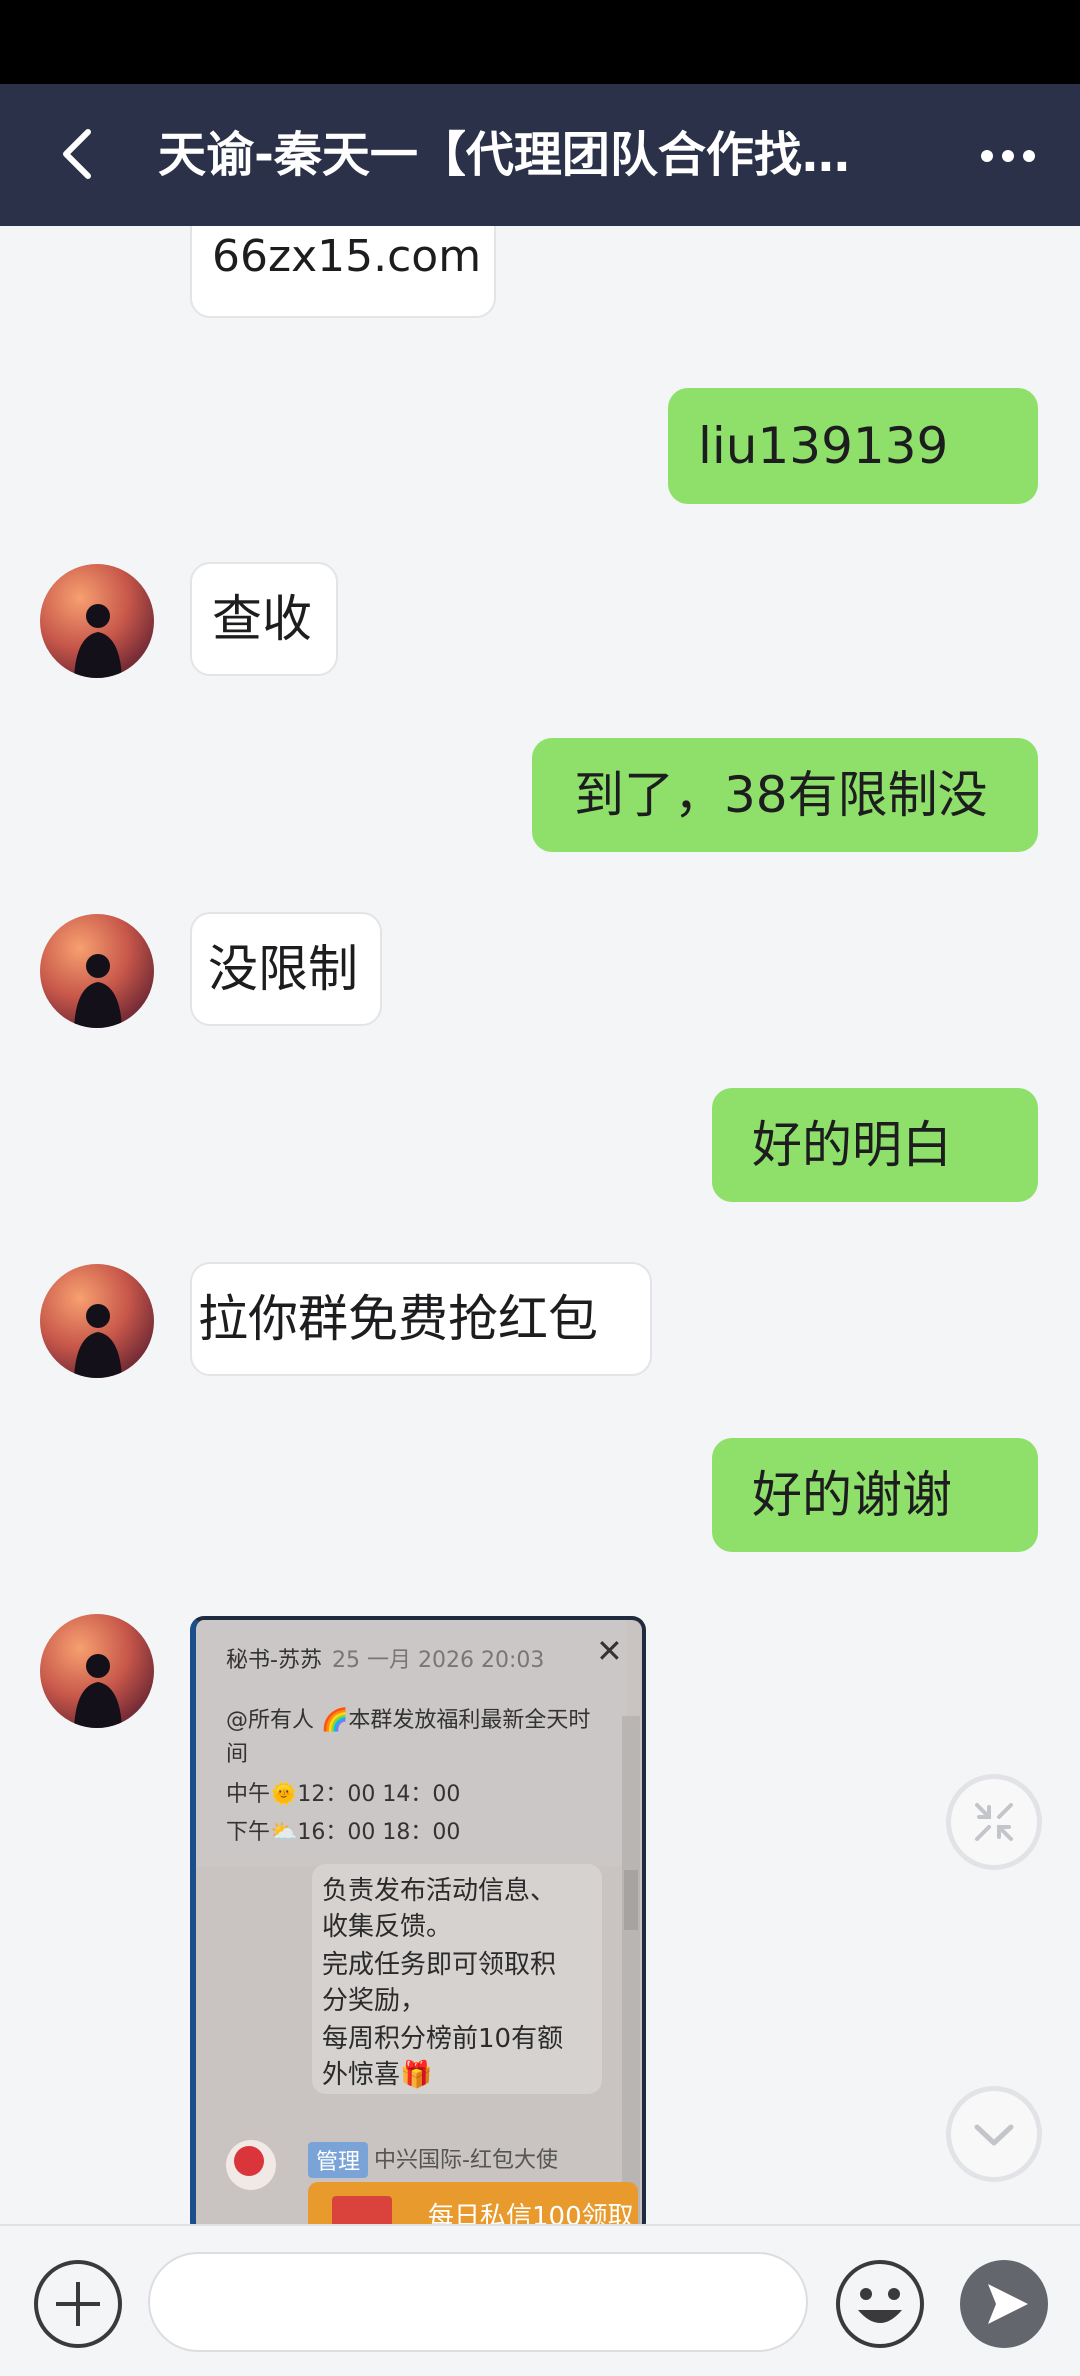  Describe the element at coordinates (274, 1660) in the screenshot. I see `screenshot-sender: 秘书-苏苏` at that location.